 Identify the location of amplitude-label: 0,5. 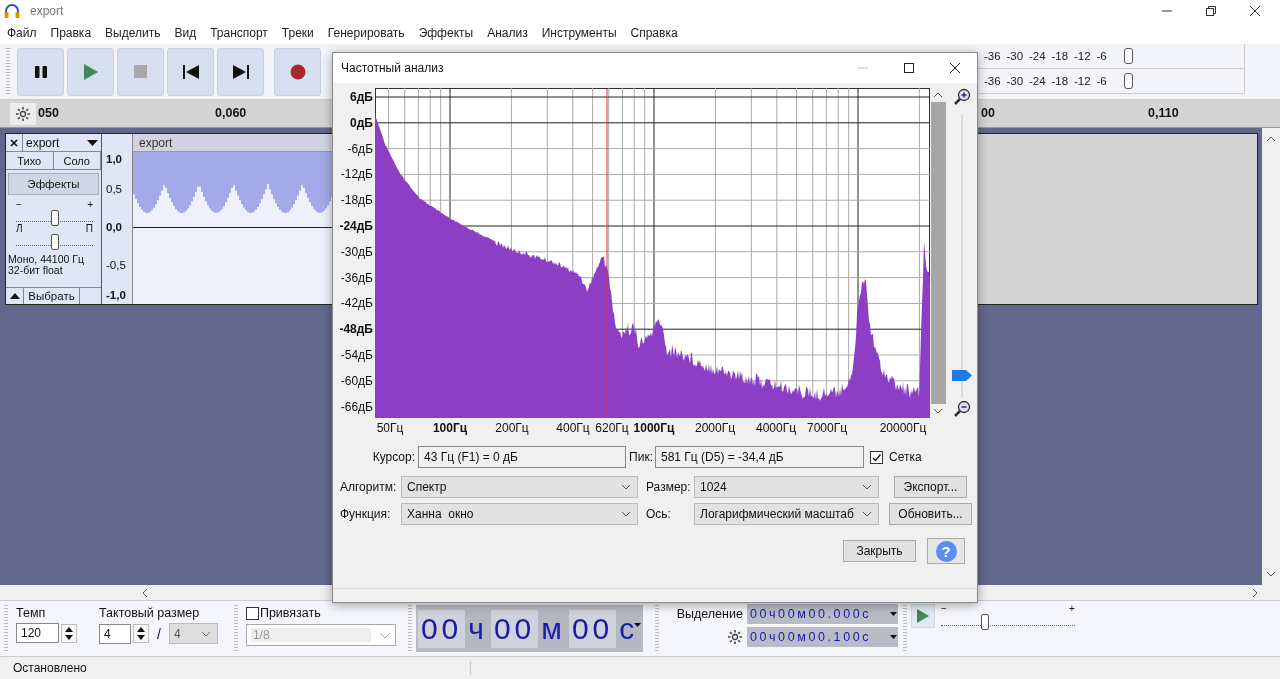
(114, 189).